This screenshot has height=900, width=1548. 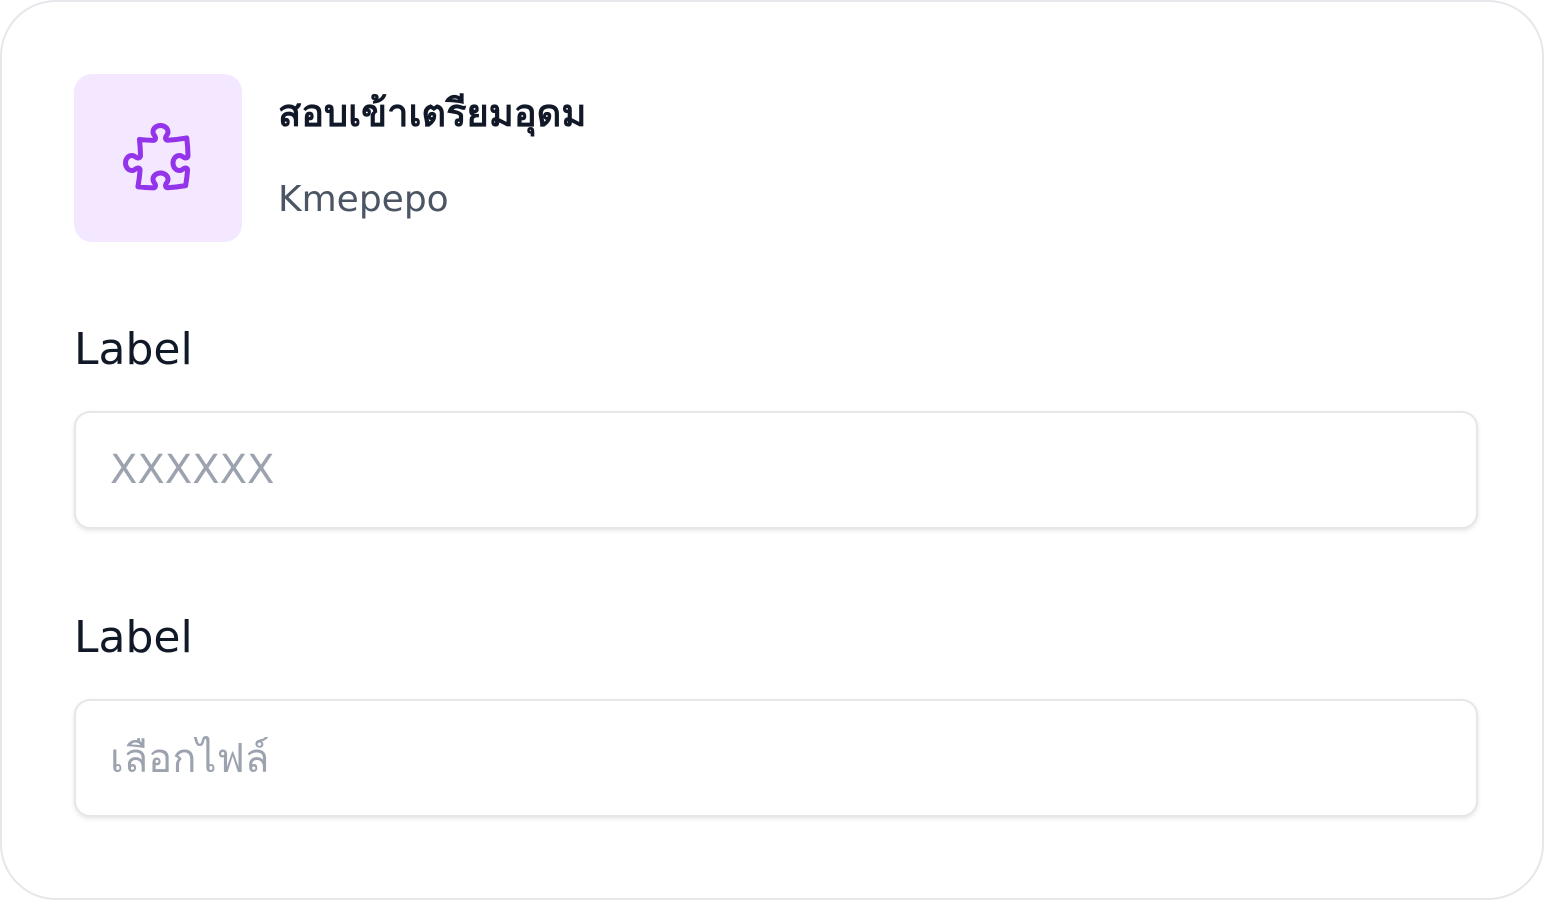 I want to click on page-title: สอบเข้าเตรียมอุดม, so click(x=432, y=113).